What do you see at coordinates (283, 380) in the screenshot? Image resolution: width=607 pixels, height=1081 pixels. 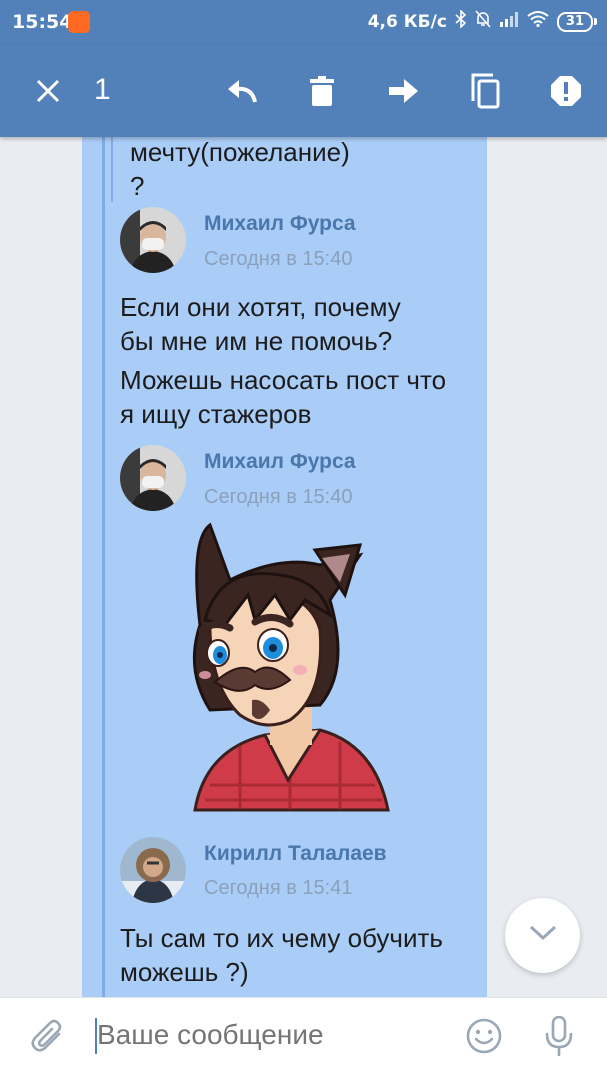 I see `message-text-line: Можешь насосать пост что` at bounding box center [283, 380].